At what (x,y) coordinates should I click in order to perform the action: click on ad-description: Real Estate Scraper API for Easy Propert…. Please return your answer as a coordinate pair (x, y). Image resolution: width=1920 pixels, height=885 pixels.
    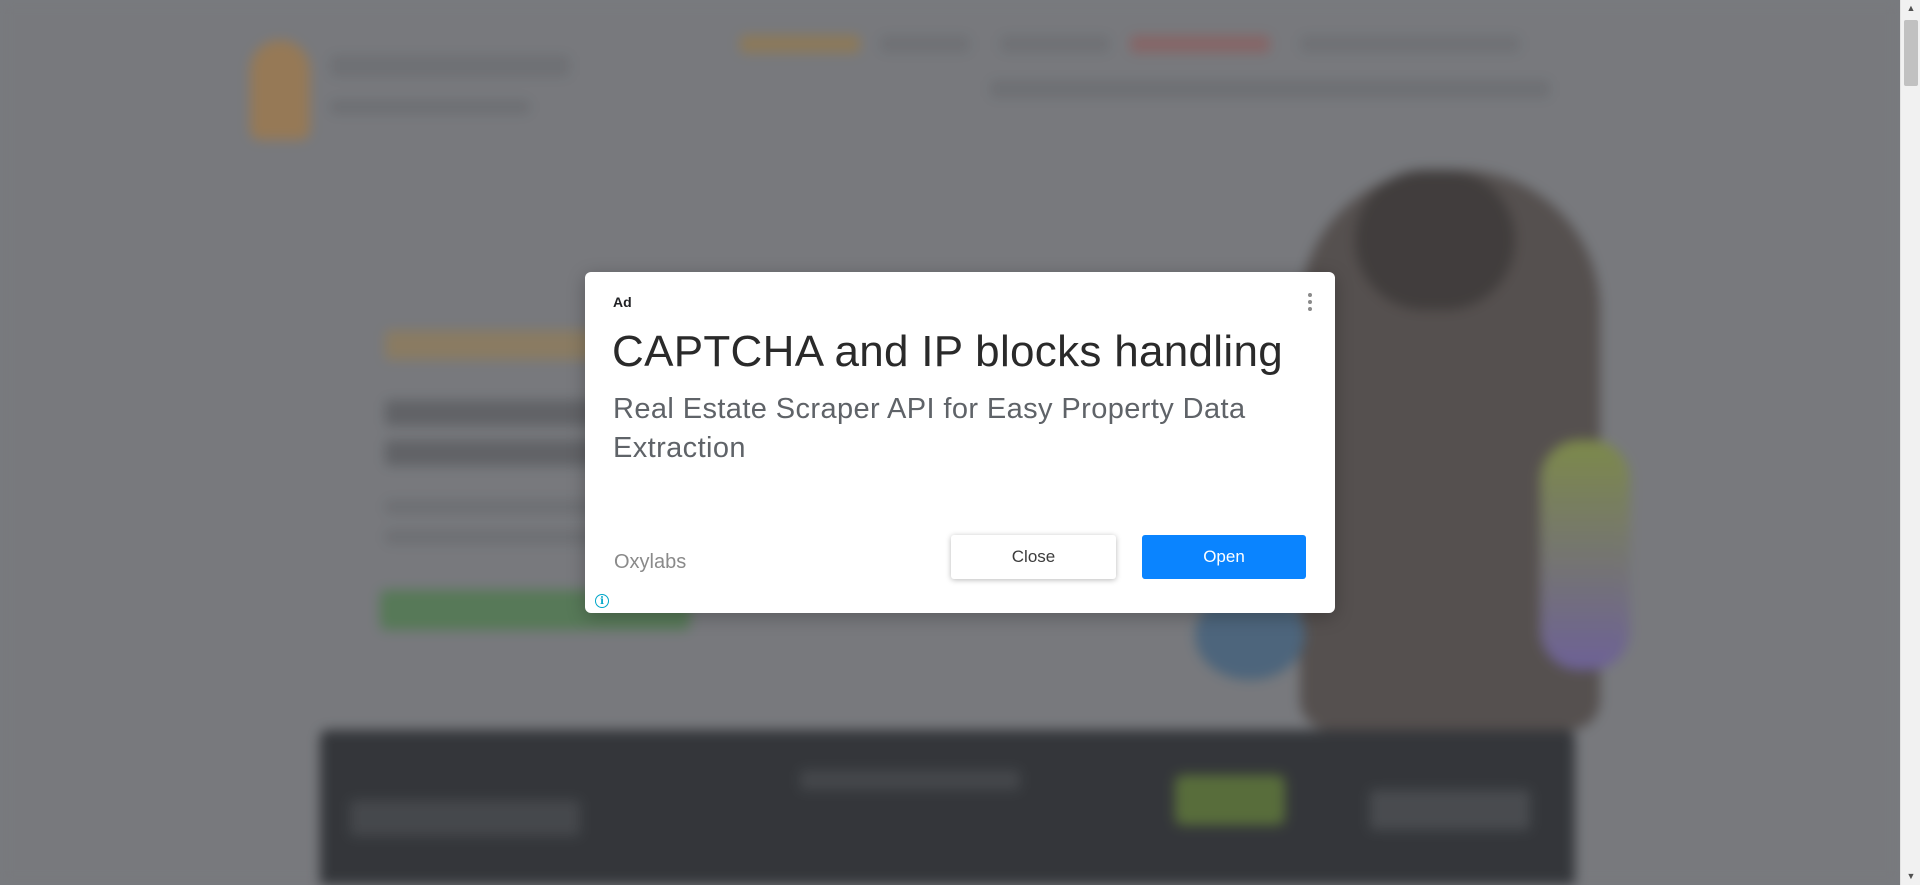
    Looking at the image, I should click on (963, 429).